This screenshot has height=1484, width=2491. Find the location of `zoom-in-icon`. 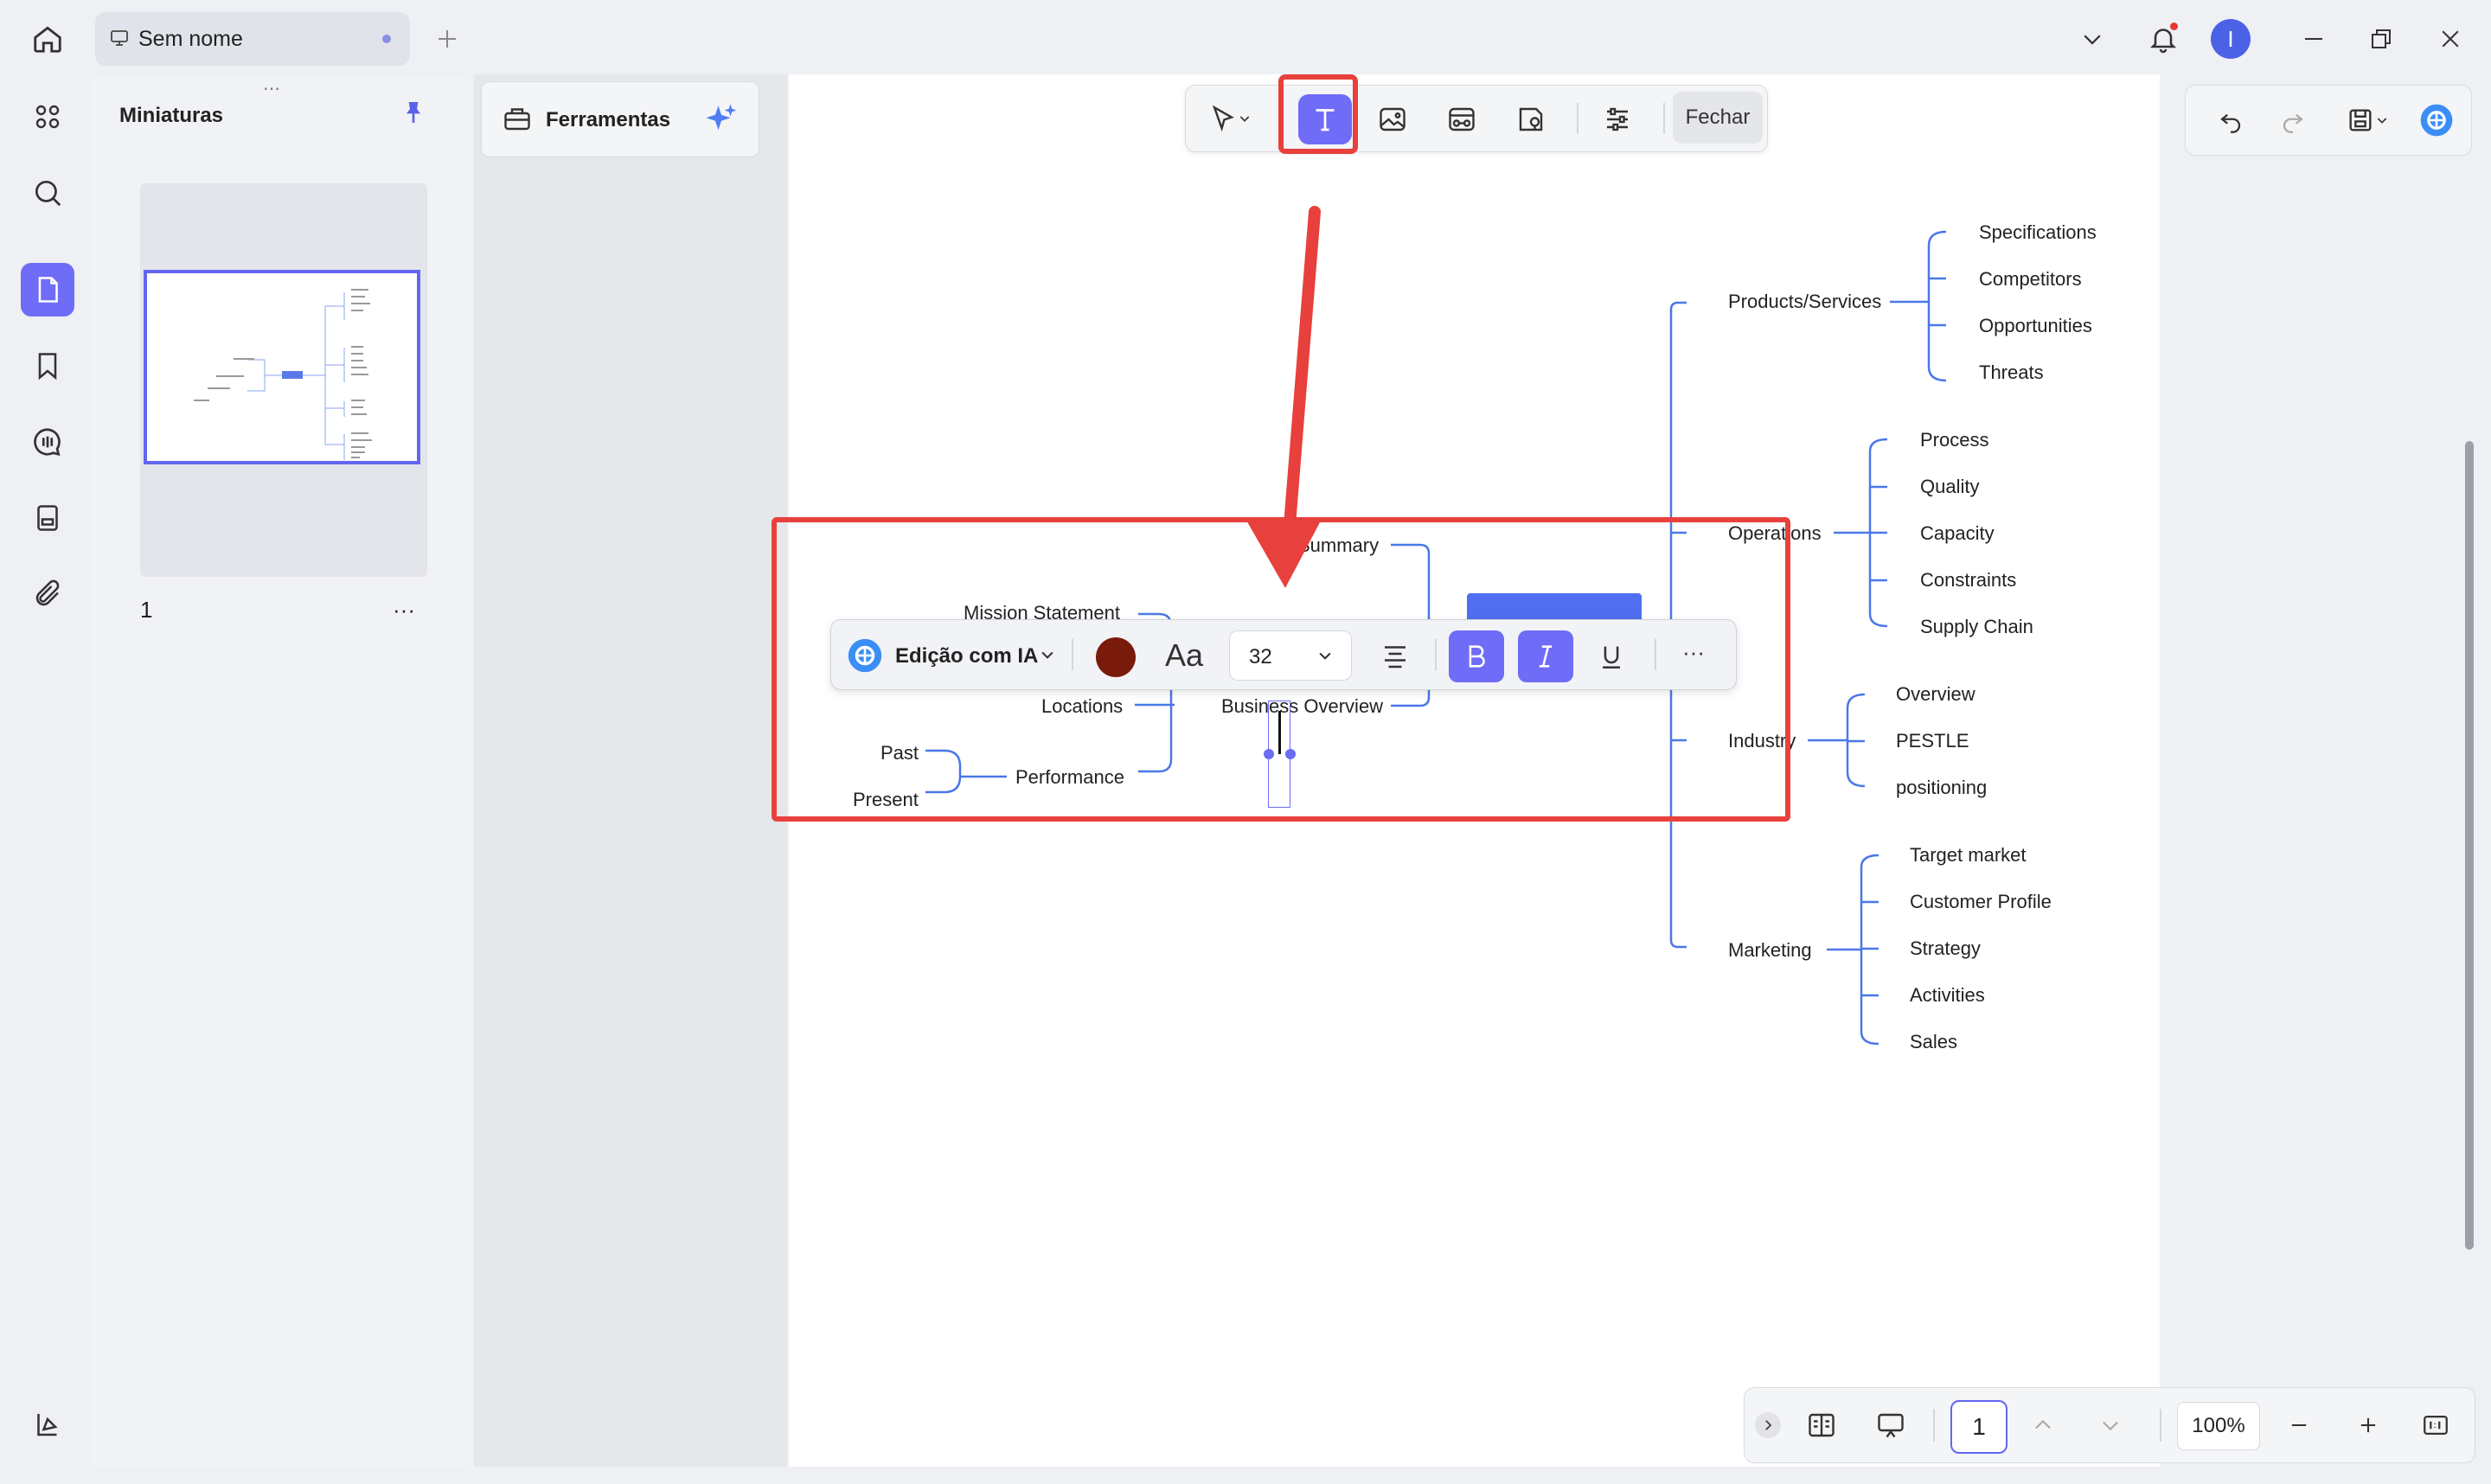

zoom-in-icon is located at coordinates (2368, 1425).